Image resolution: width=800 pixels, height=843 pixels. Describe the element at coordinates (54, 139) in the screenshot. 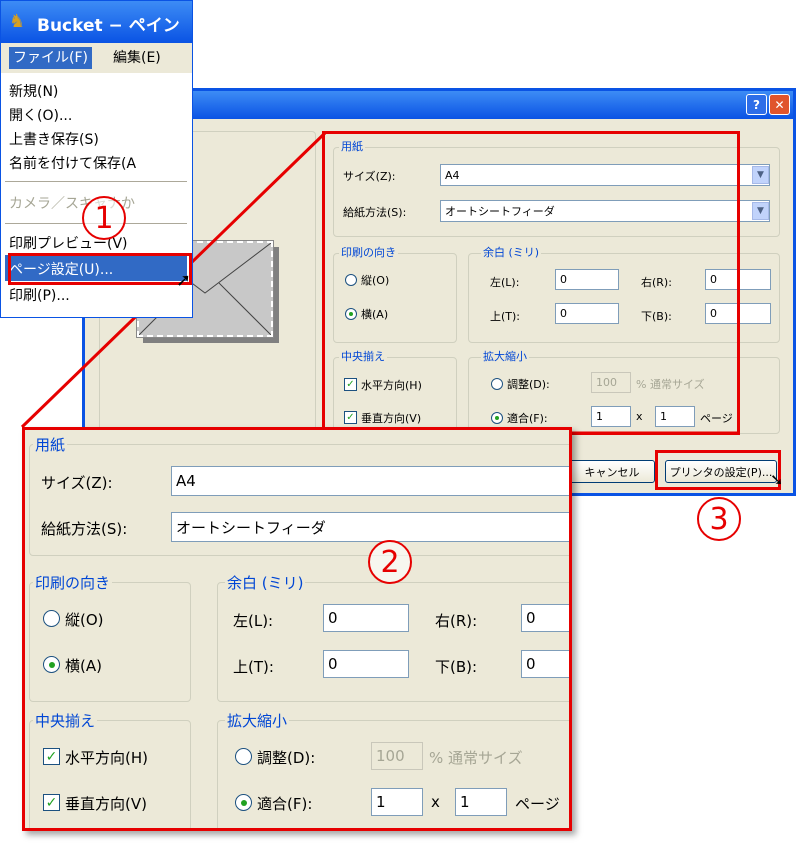

I see `menu-item-save: 上書き保存(S)` at that location.